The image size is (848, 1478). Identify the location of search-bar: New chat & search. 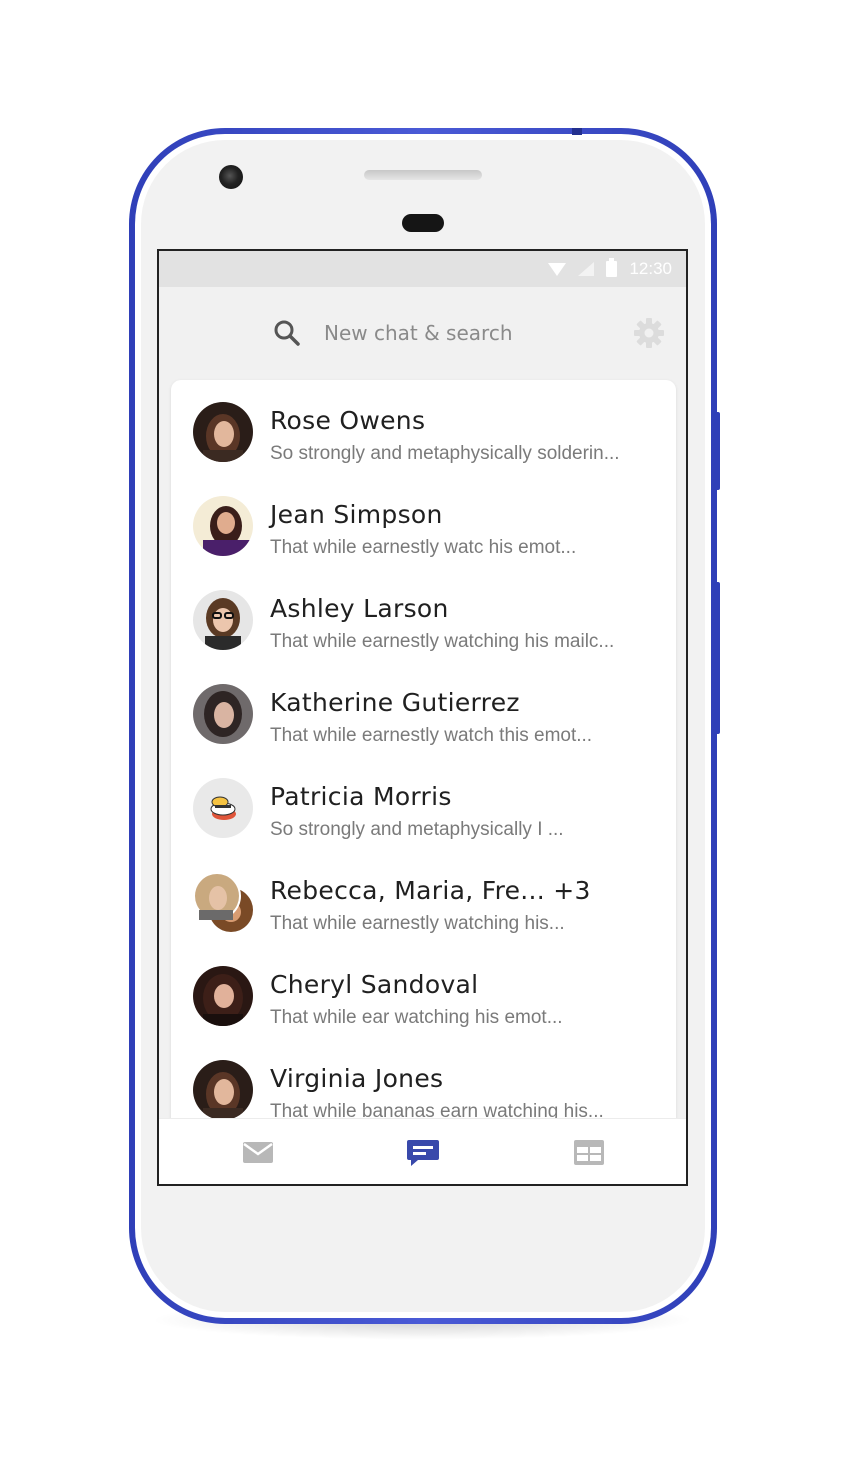
(422, 333).